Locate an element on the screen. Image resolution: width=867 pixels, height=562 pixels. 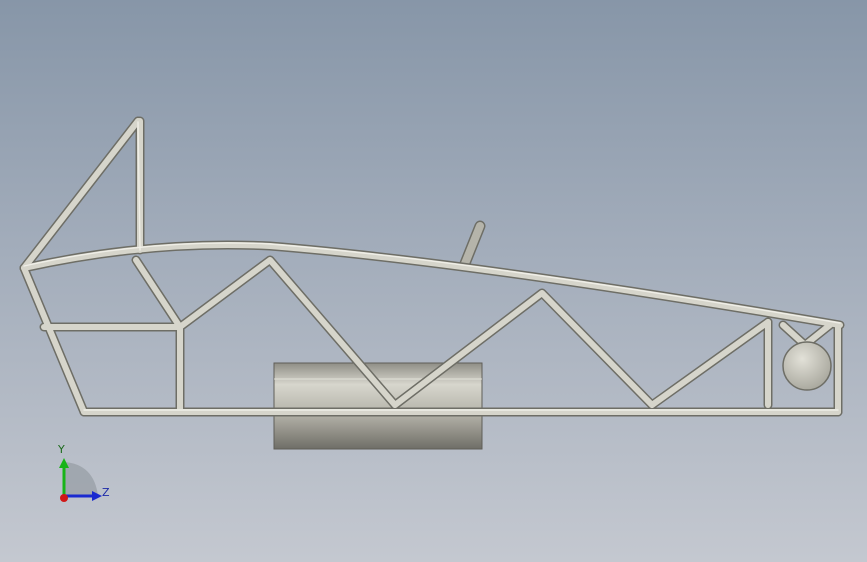
triad-z-label: Z is located at coordinates (106, 492).